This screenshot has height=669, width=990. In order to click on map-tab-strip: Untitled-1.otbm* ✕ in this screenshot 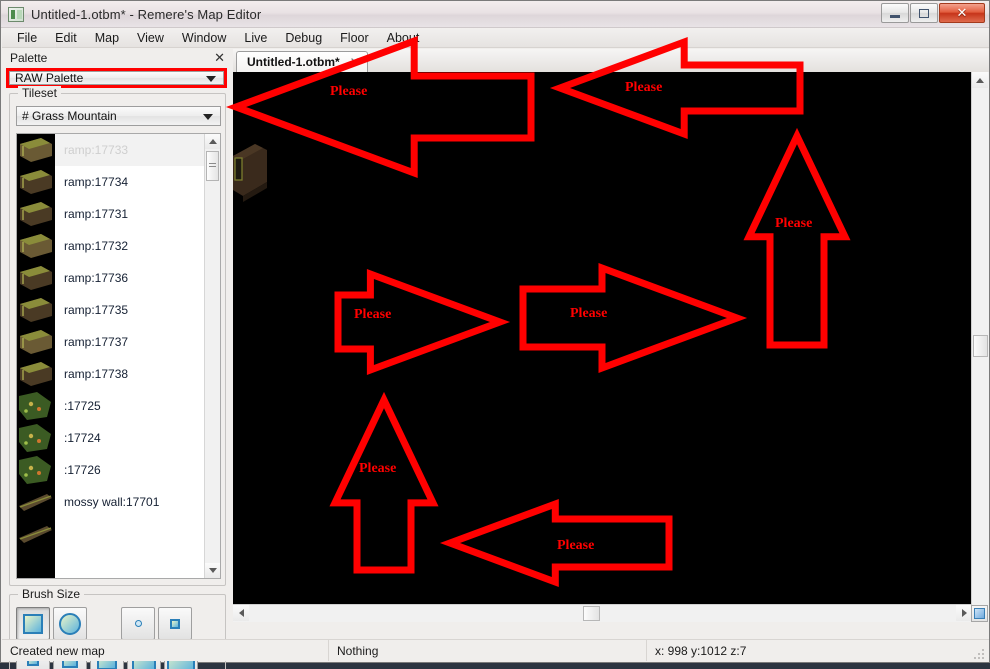, I will do `click(611, 61)`.